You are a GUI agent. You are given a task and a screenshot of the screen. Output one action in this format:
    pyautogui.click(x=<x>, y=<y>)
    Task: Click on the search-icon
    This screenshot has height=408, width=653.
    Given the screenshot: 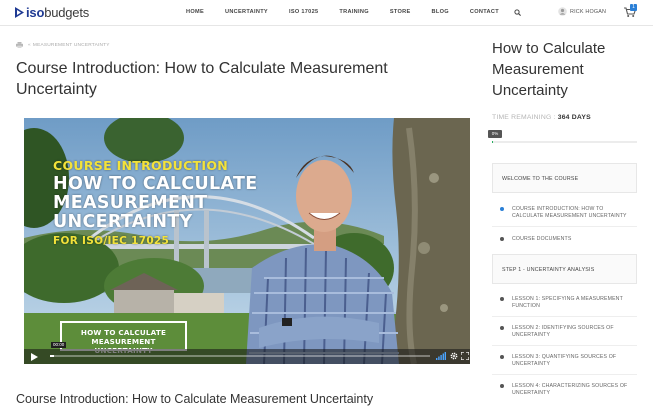 What is the action you would take?
    pyautogui.click(x=517, y=12)
    